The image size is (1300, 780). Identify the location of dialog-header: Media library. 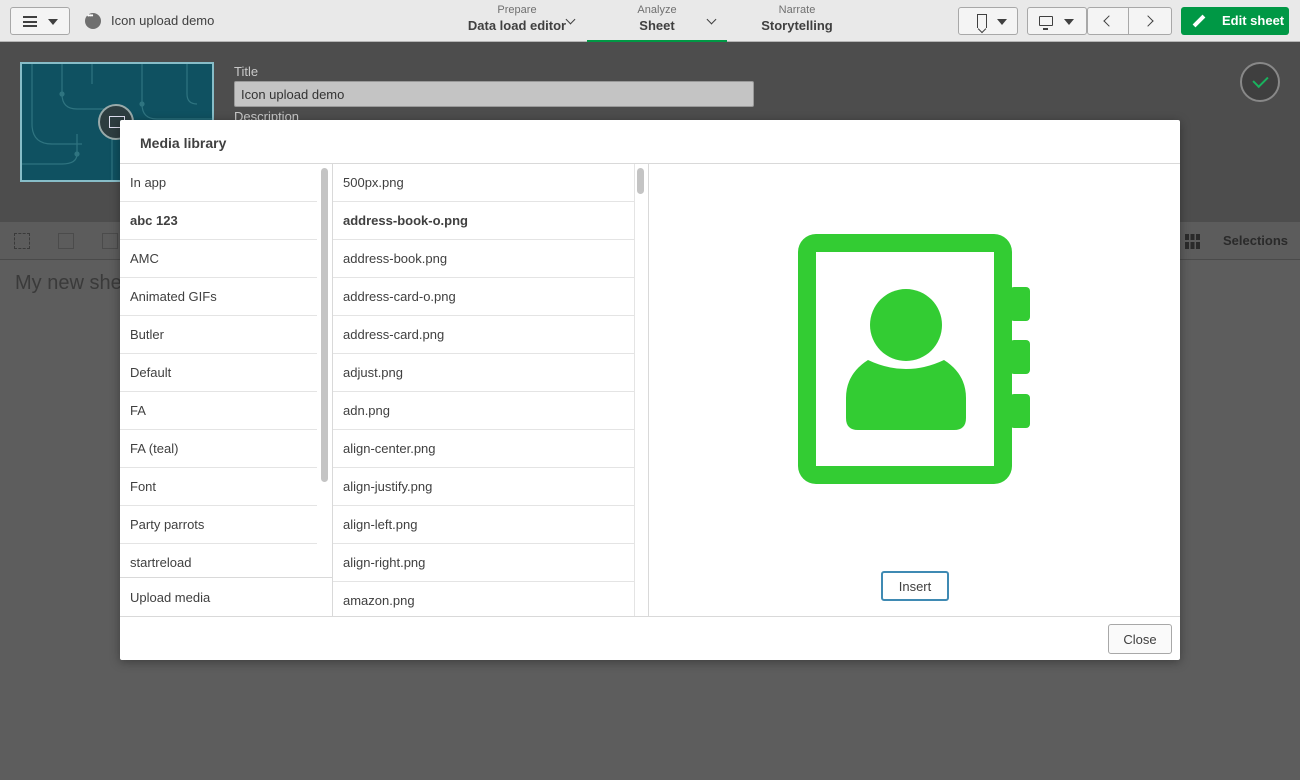
(650, 142).